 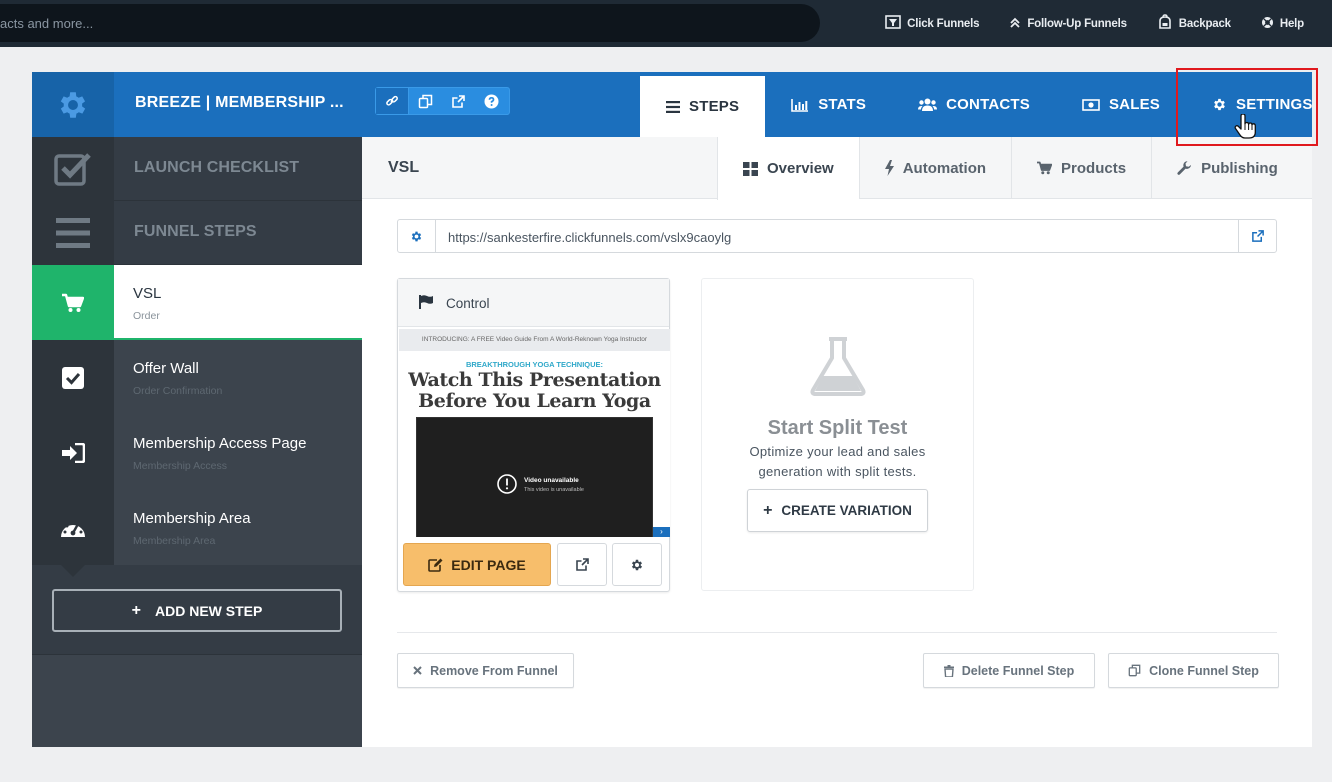 I want to click on backpack-icon, so click(x=1165, y=23).